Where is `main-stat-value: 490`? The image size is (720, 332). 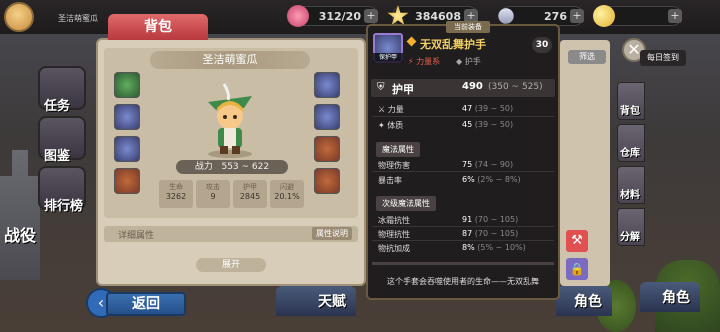
main-stat-value: 490 is located at coordinates (472, 86).